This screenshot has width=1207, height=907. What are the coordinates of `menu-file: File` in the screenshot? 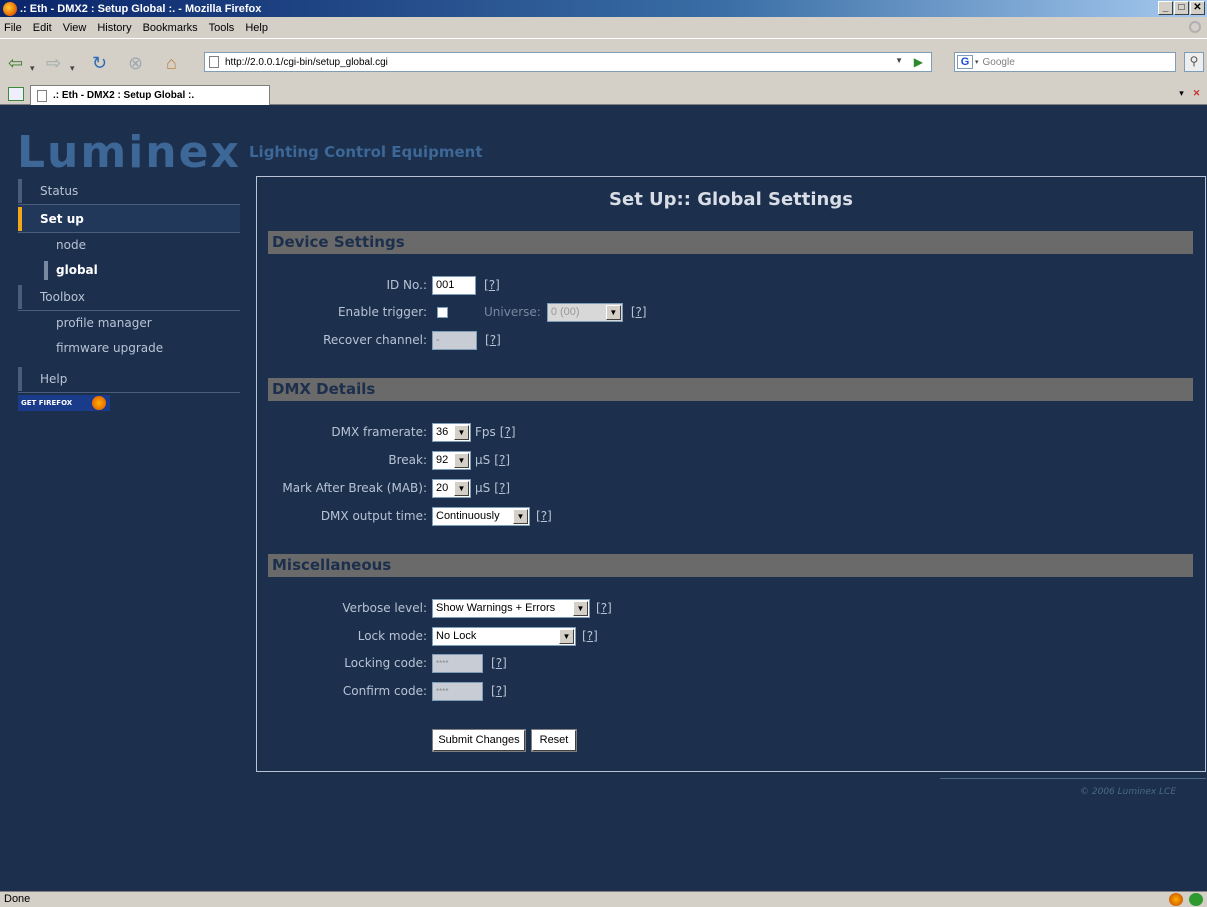 It's located at (13, 28).